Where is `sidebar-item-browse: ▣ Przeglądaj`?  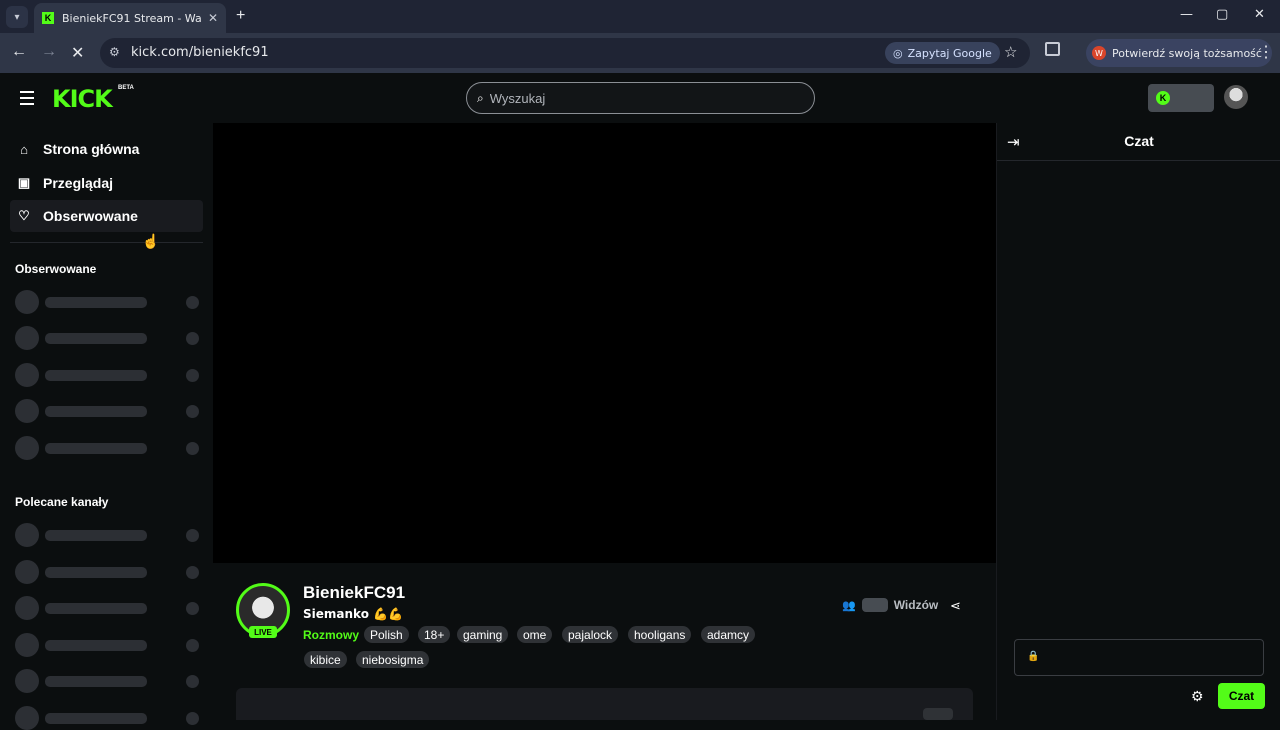 sidebar-item-browse: ▣ Przeglądaj is located at coordinates (106, 183).